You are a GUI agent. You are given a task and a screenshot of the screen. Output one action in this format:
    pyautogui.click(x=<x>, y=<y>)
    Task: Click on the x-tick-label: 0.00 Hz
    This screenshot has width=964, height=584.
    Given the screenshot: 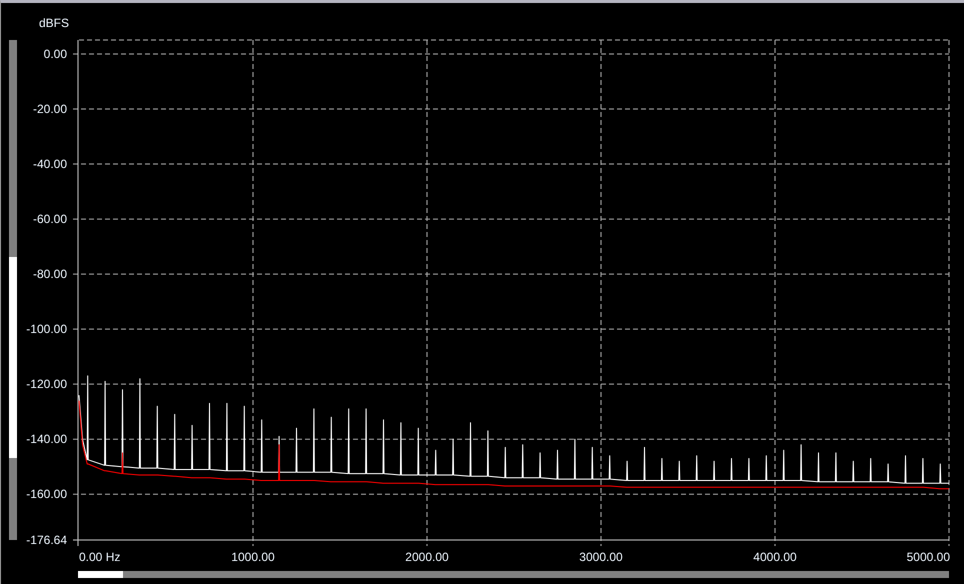 What is the action you would take?
    pyautogui.click(x=99, y=557)
    